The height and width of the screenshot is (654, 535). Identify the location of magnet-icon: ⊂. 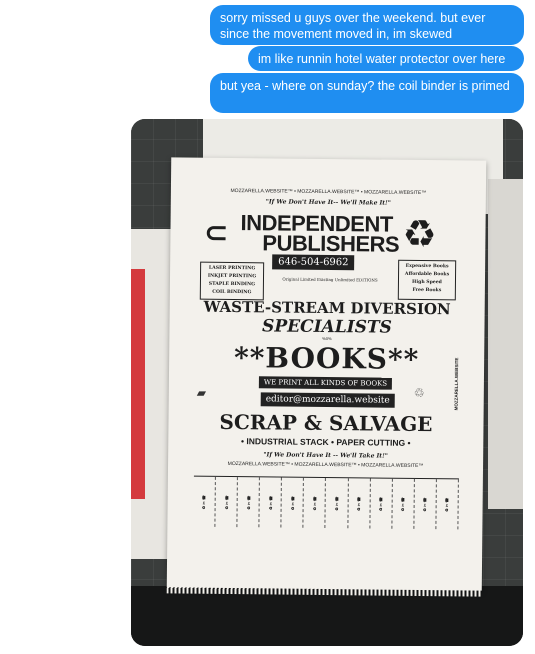
(216, 232).